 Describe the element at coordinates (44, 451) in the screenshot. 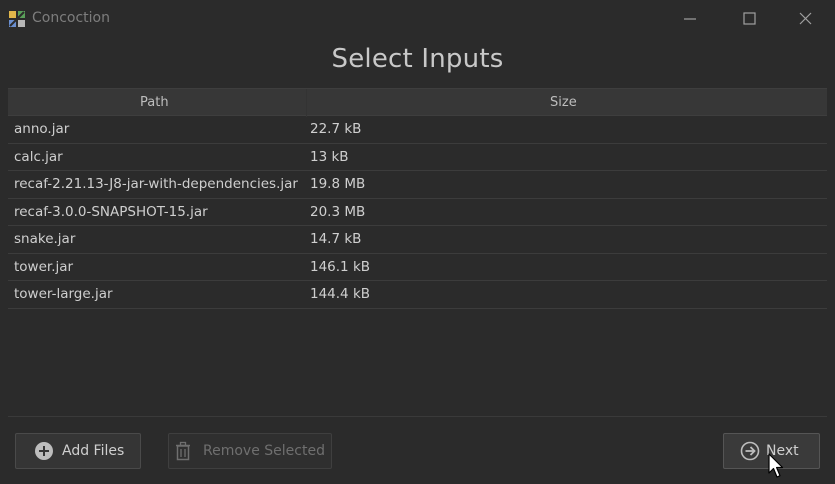

I see `plus-circle-icon` at that location.